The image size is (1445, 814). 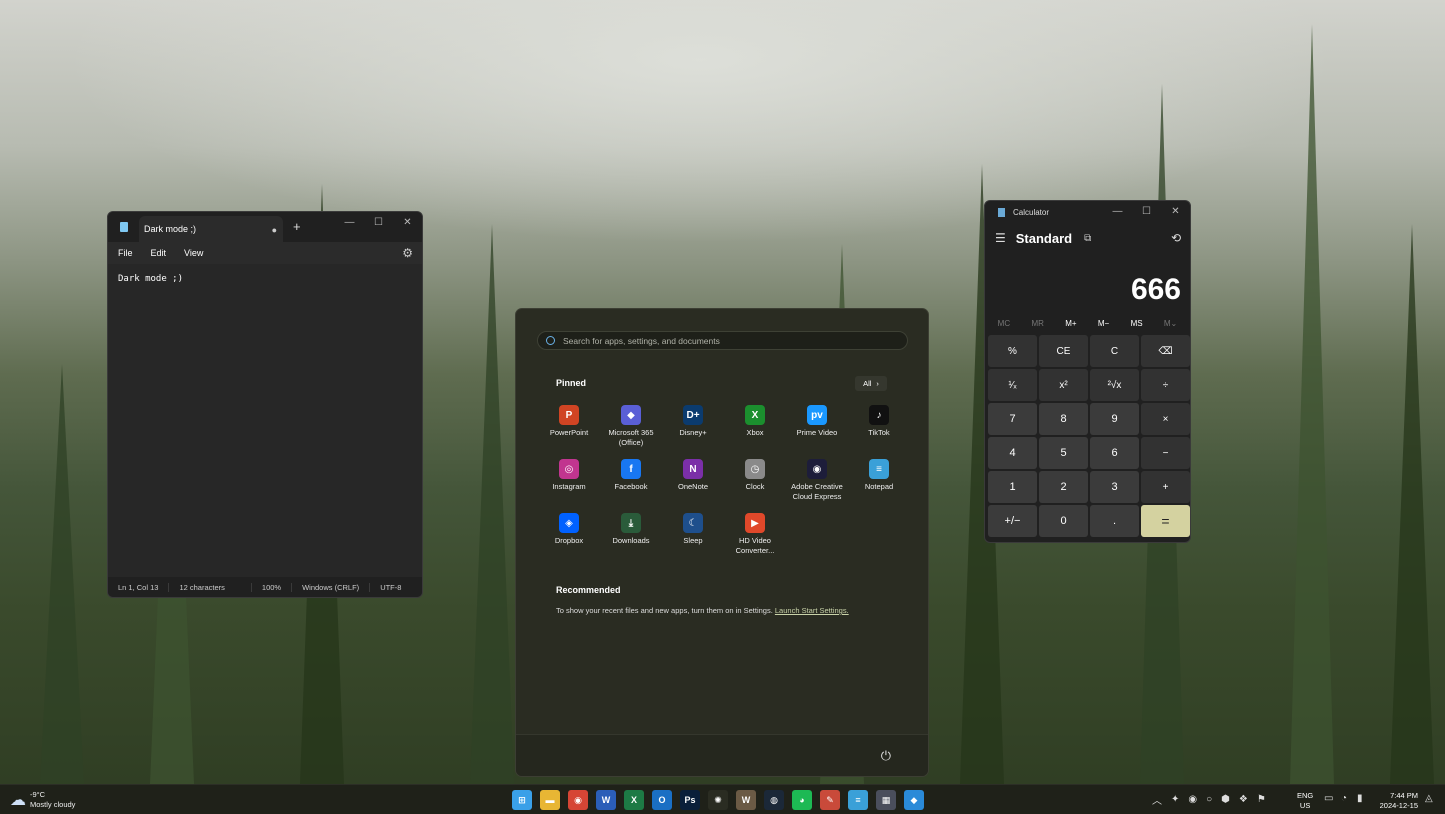 I want to click on key-clear-entry-button: CE, so click(x=1063, y=351).